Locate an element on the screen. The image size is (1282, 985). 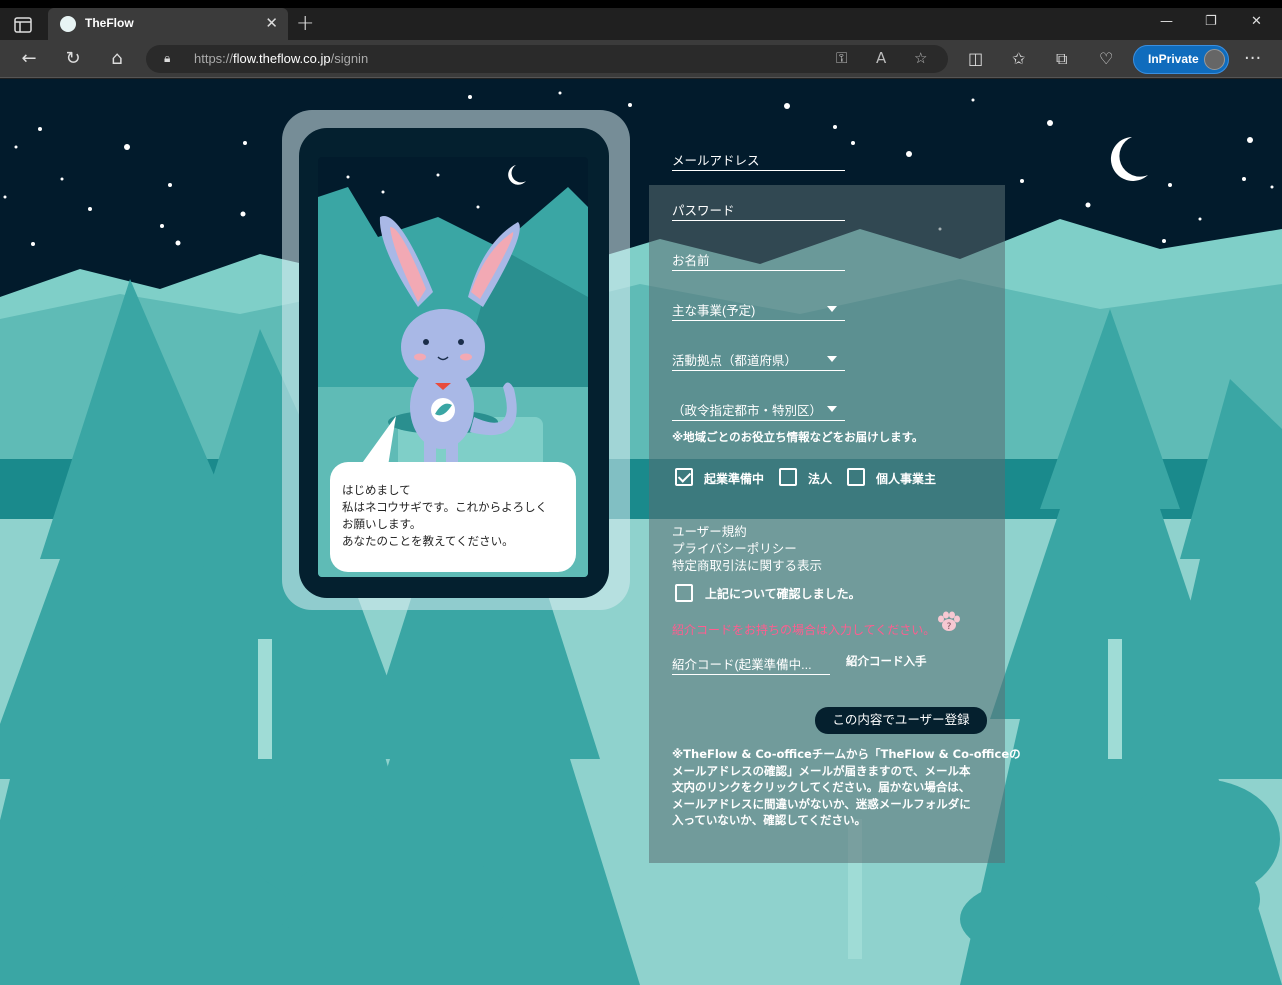
speech-bubble-tail is located at coordinates (378, 441).